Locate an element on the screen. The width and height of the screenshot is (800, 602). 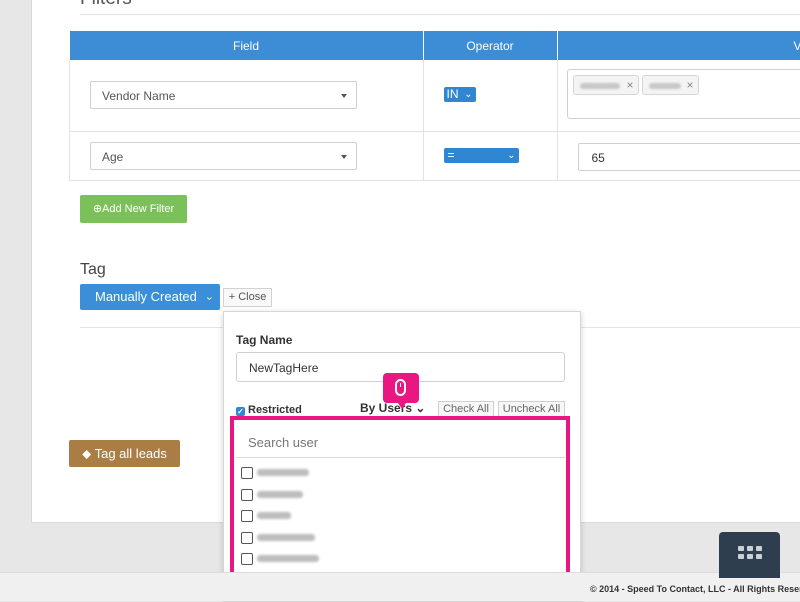
manually-created-dropdown: Manually Created ⌄ is located at coordinates (150, 297).